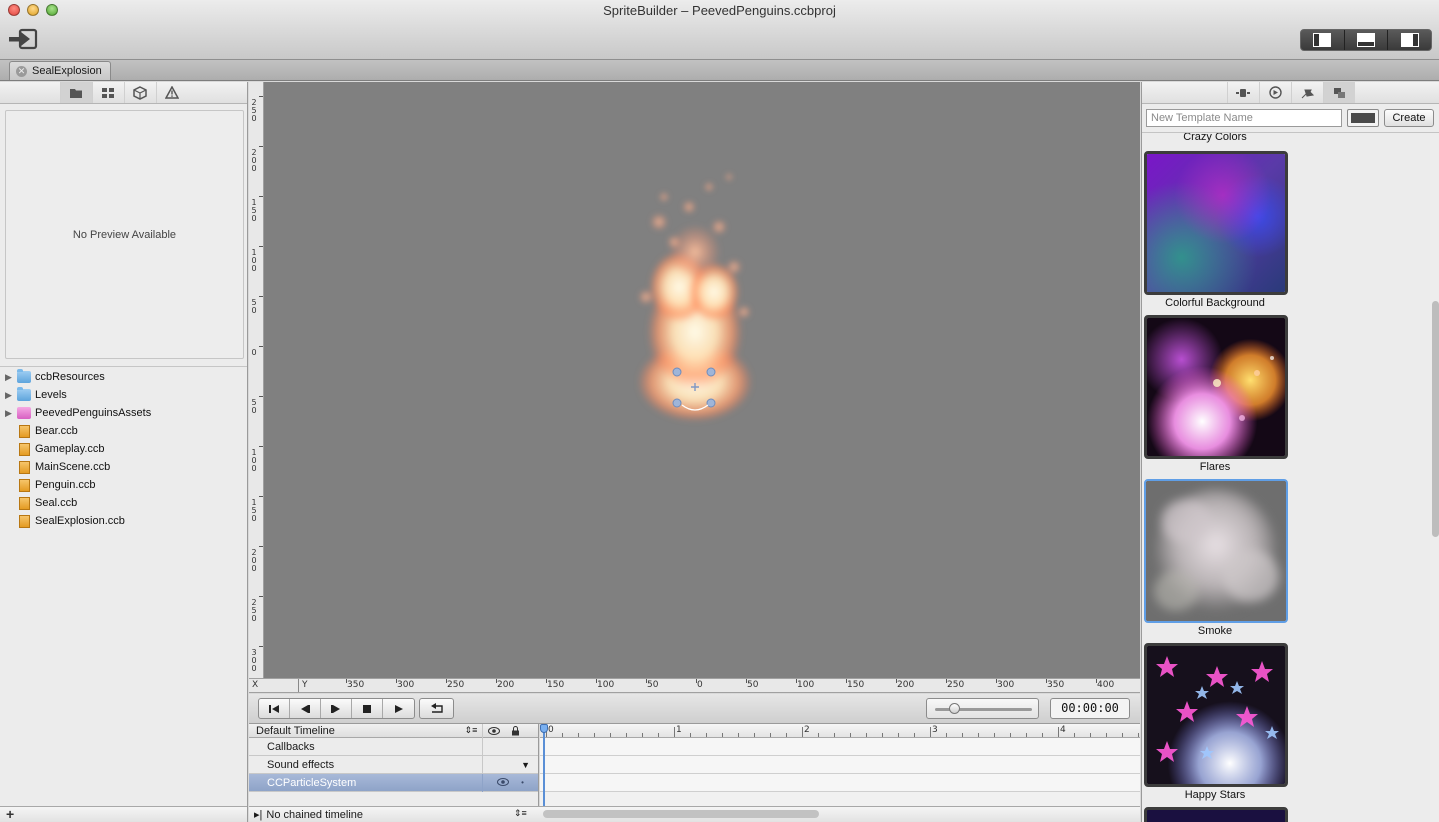 This screenshot has width=1439, height=822. Describe the element at coordinates (21, 71) in the screenshot. I see `close-icon: ✕` at that location.